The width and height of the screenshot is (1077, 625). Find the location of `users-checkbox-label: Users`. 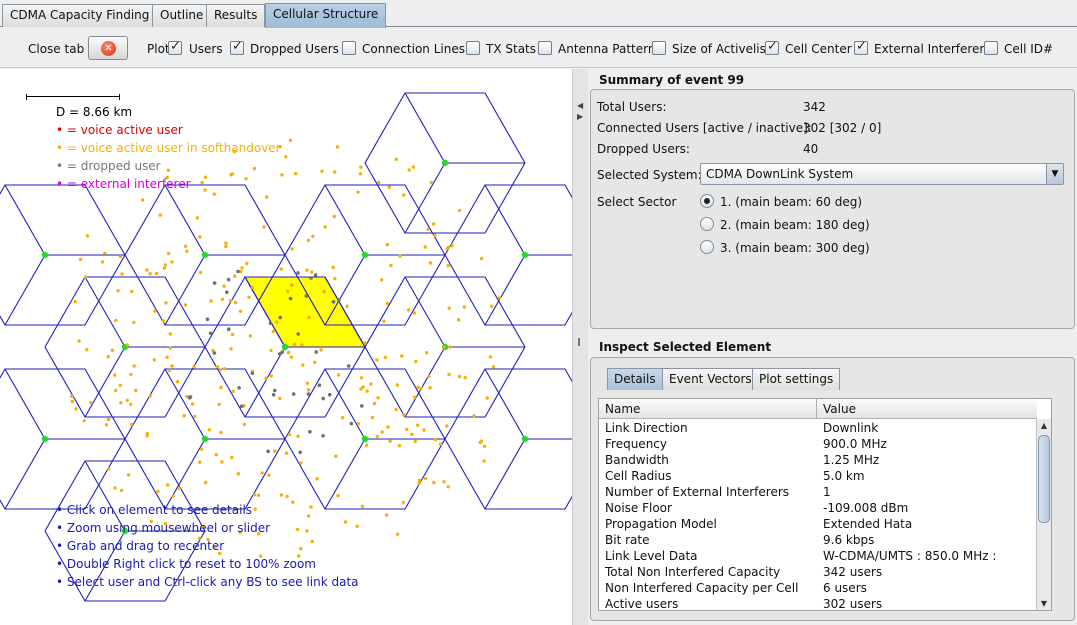

users-checkbox-label: Users is located at coordinates (206, 48).